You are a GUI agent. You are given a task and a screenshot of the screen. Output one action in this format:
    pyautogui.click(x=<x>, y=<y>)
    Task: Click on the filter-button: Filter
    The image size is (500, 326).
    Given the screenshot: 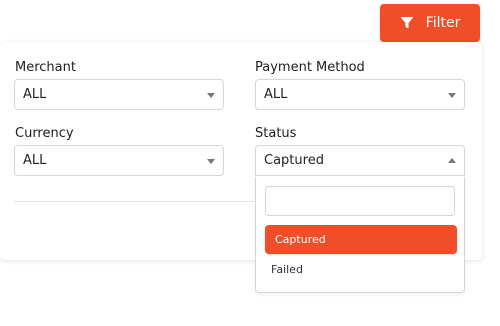 What is the action you would take?
    pyautogui.click(x=430, y=23)
    